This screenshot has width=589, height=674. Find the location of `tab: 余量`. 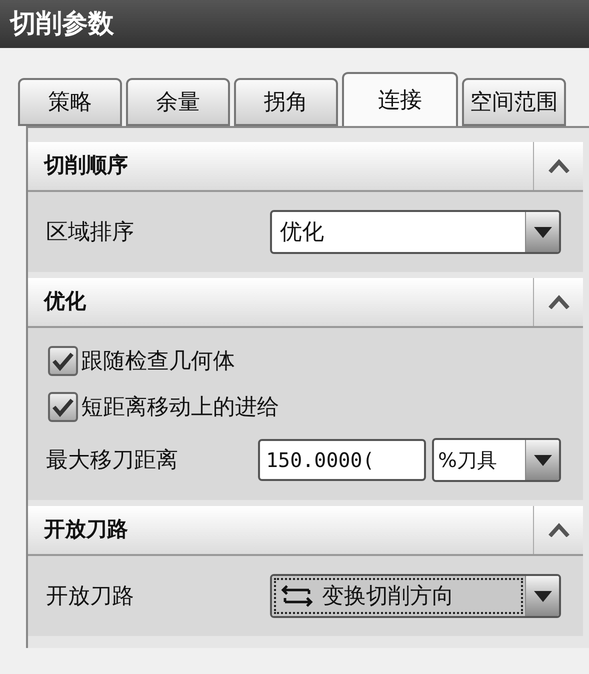

tab: 余量 is located at coordinates (178, 102).